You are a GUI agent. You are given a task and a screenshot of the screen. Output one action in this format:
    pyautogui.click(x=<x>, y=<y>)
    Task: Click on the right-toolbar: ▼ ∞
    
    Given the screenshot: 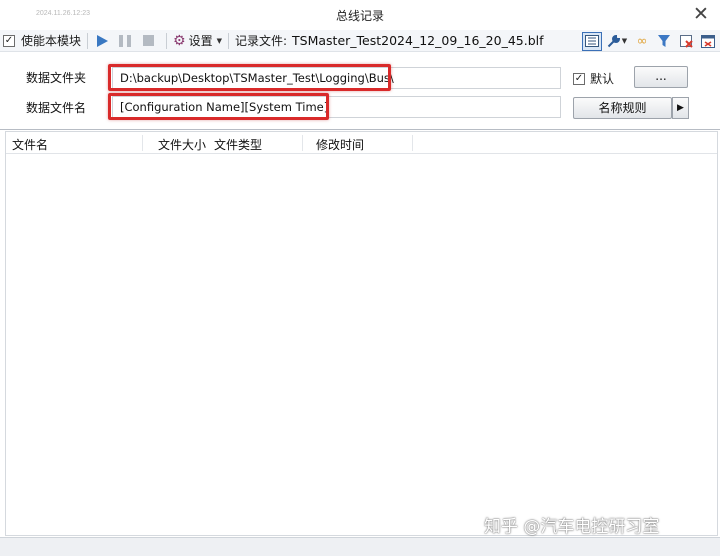 What is the action you would take?
    pyautogui.click(x=649, y=41)
    